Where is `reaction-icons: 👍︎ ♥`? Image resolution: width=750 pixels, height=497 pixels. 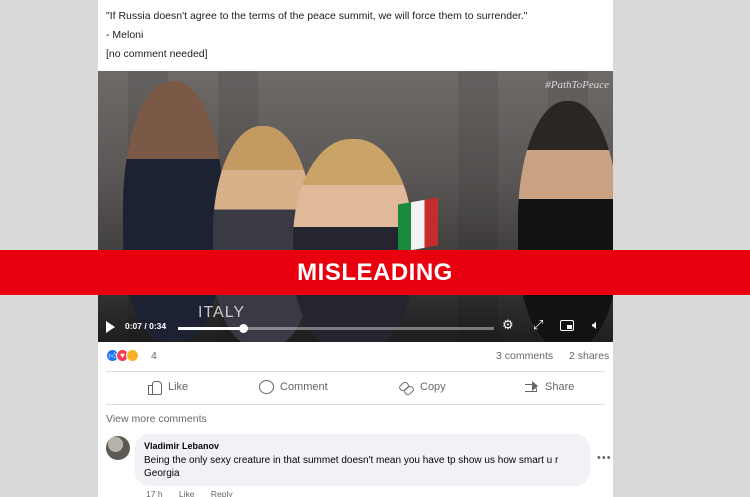
reaction-icons: 👍︎ ♥ is located at coordinates (122, 355).